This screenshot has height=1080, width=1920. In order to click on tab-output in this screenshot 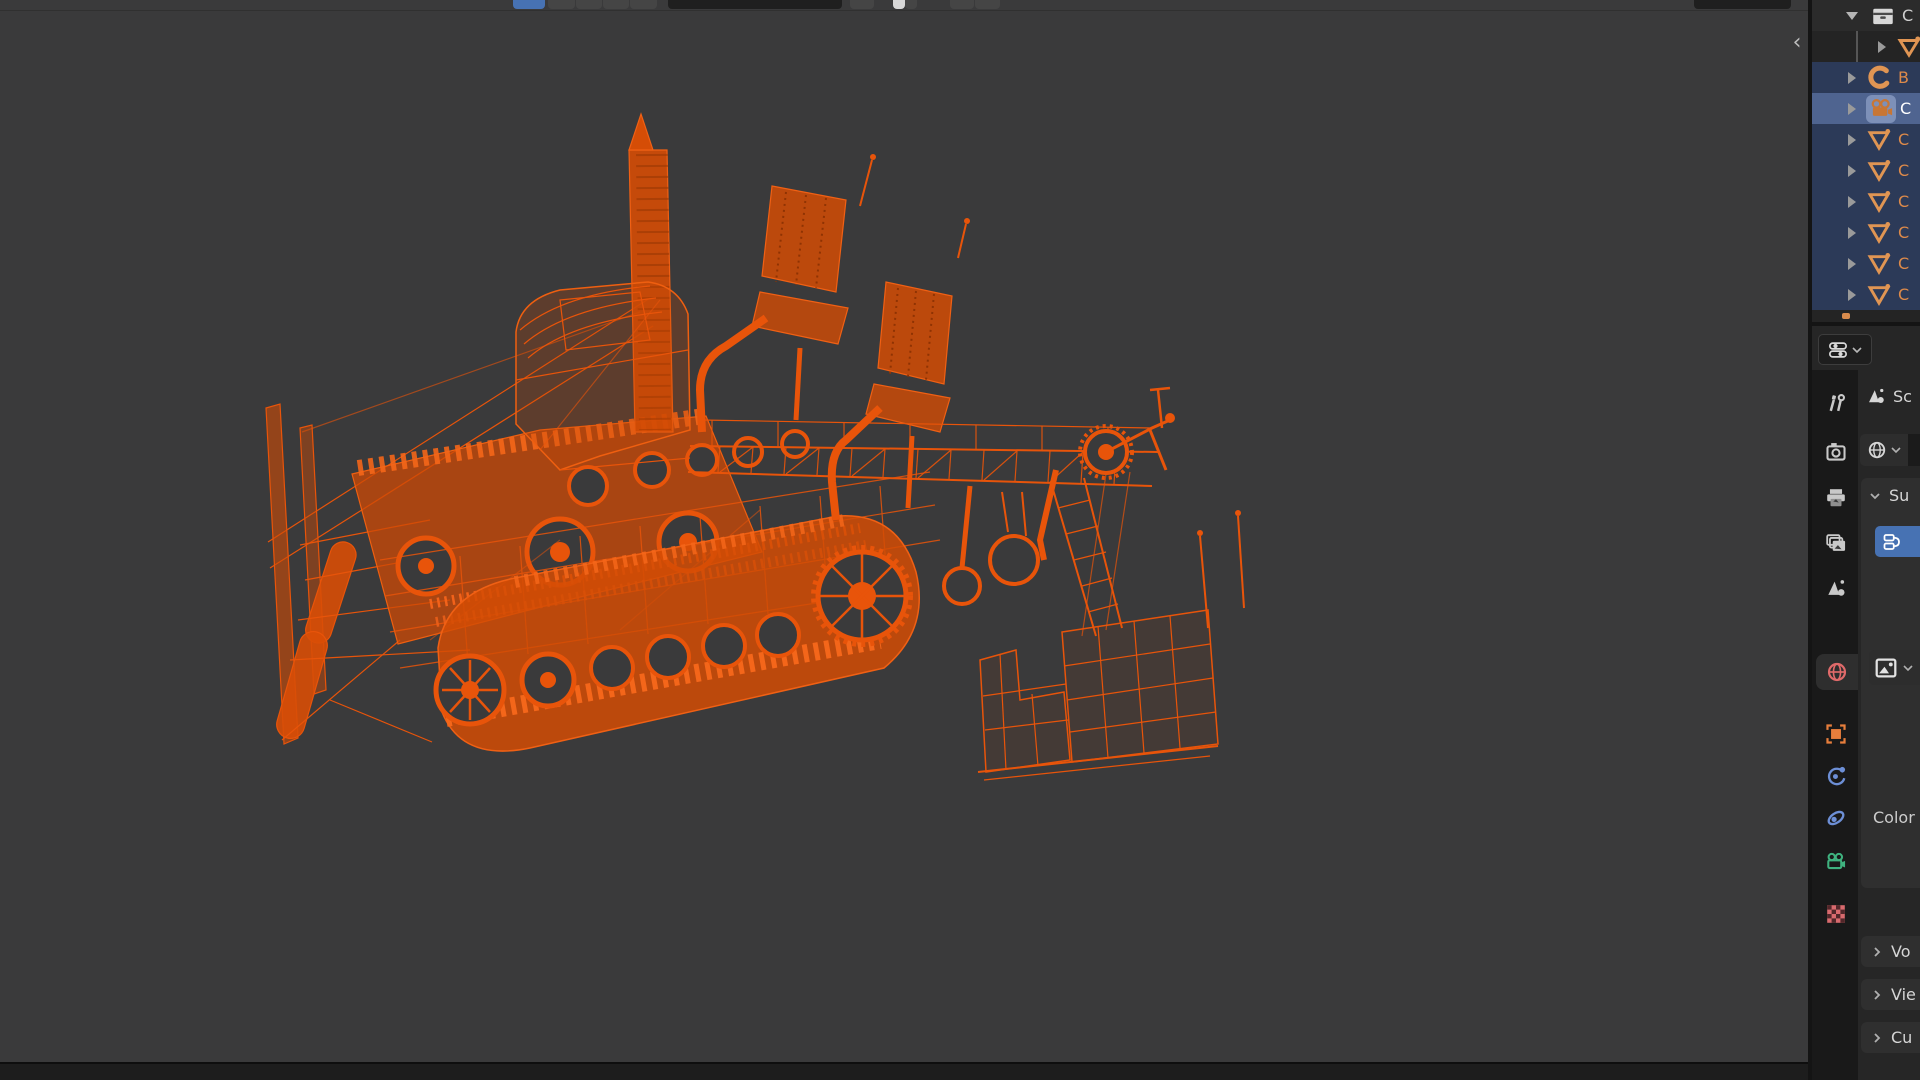, I will do `click(1836, 498)`.